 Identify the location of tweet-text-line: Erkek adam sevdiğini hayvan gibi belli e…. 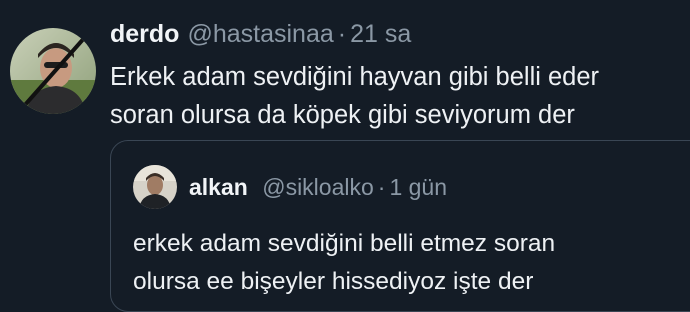
(355, 77).